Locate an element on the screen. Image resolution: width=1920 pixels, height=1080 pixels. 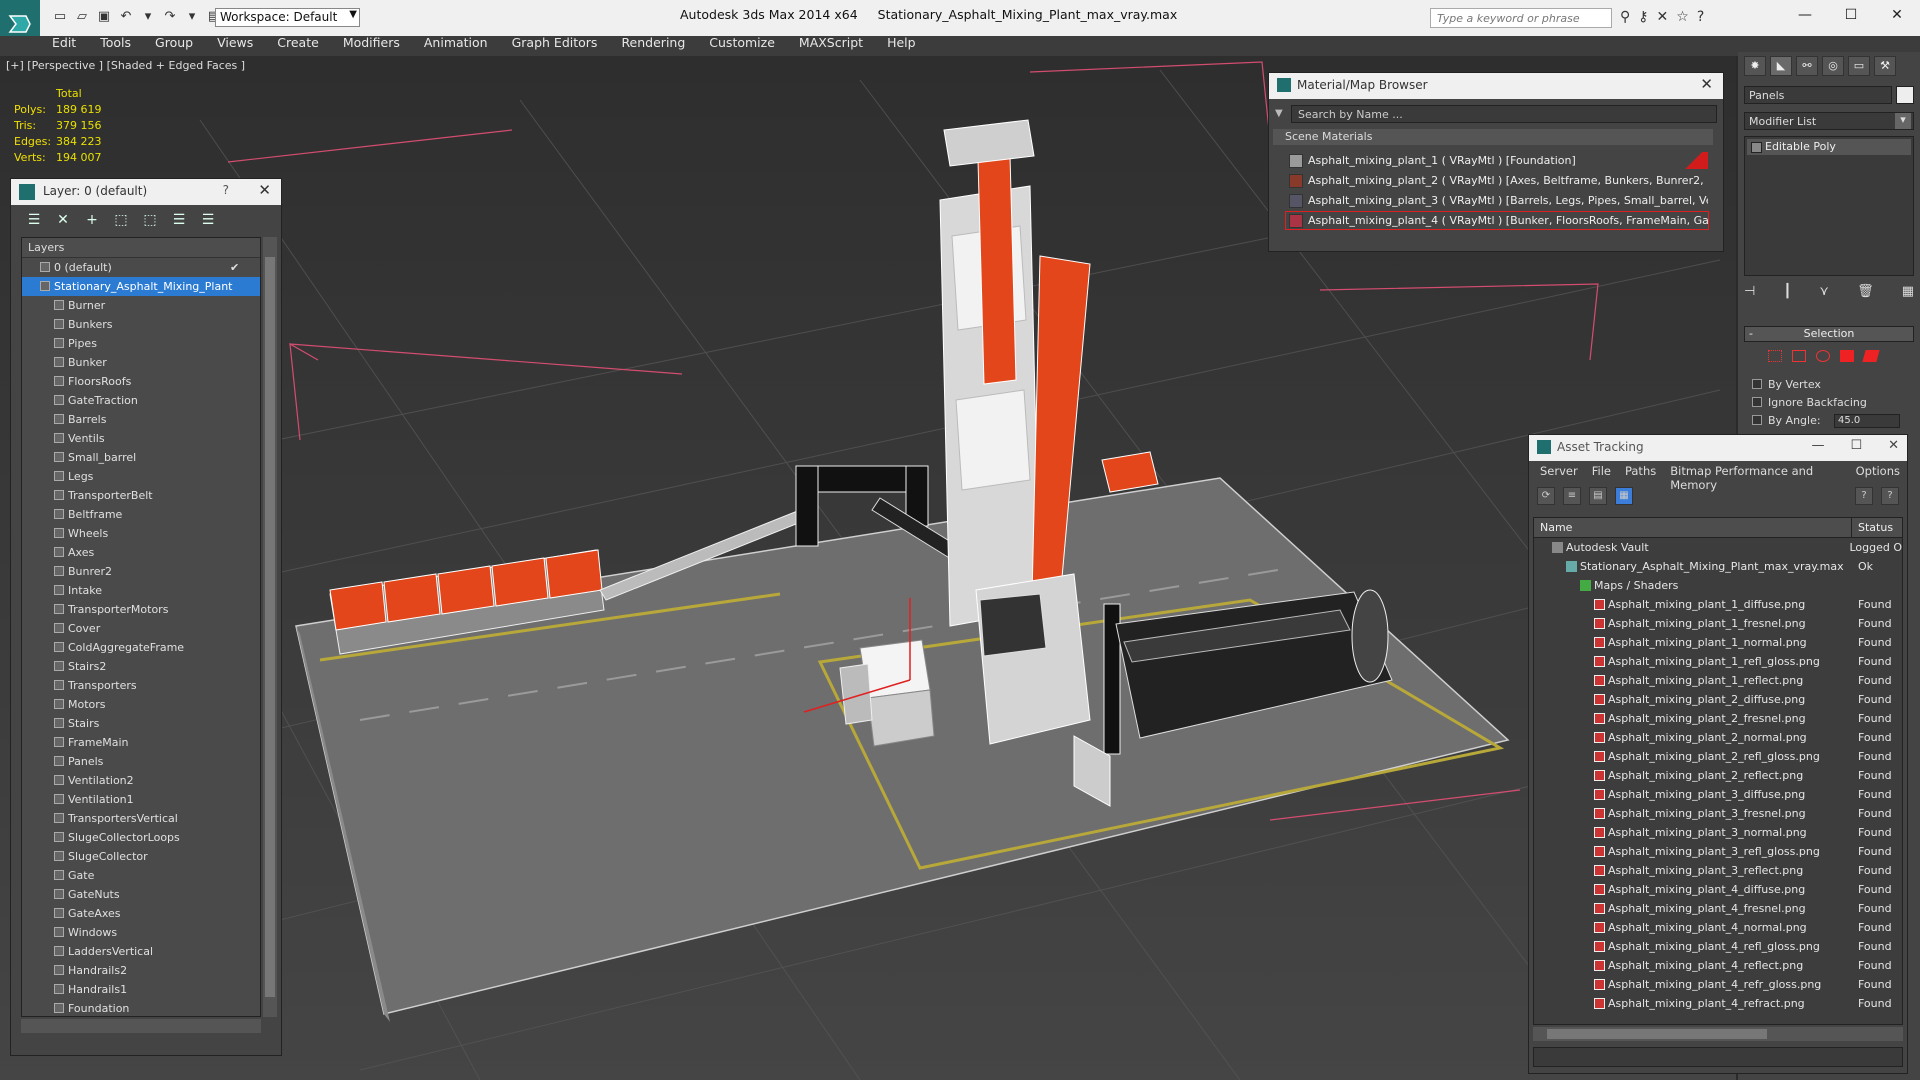
object-color-swatch is located at coordinates (1905, 95).